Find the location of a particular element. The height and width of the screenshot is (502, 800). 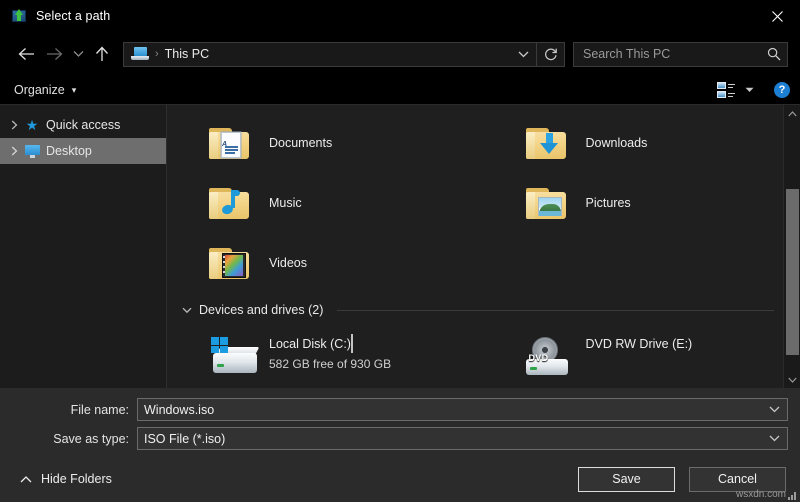

refresh-icon is located at coordinates (550, 54).